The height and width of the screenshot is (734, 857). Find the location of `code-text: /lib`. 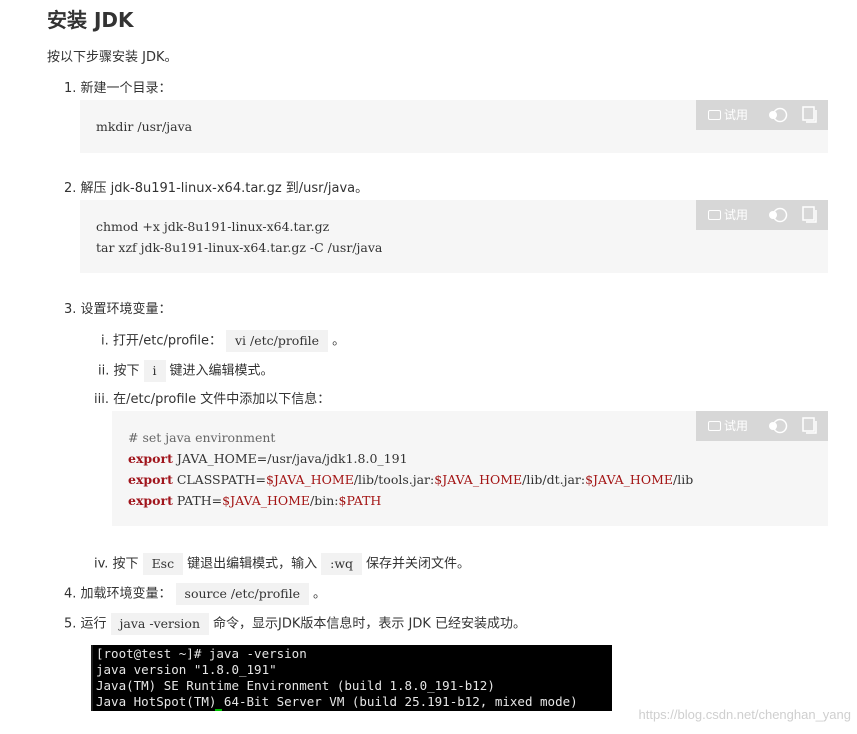

code-text: /lib is located at coordinates (683, 479).